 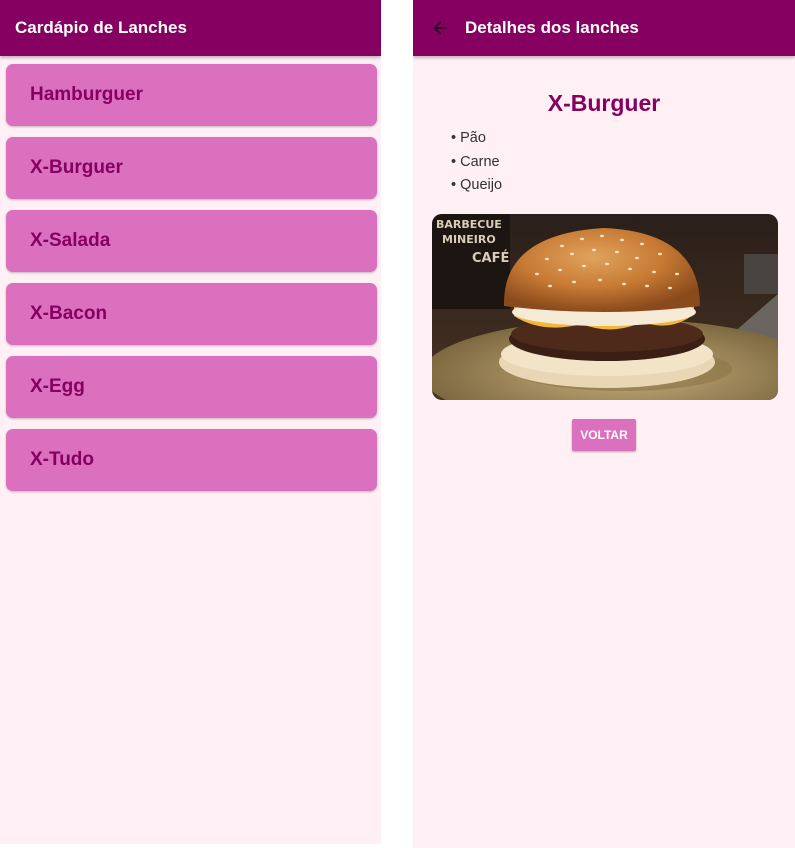 I want to click on menu-item-hamburguer: Hamburguer, so click(x=191, y=95).